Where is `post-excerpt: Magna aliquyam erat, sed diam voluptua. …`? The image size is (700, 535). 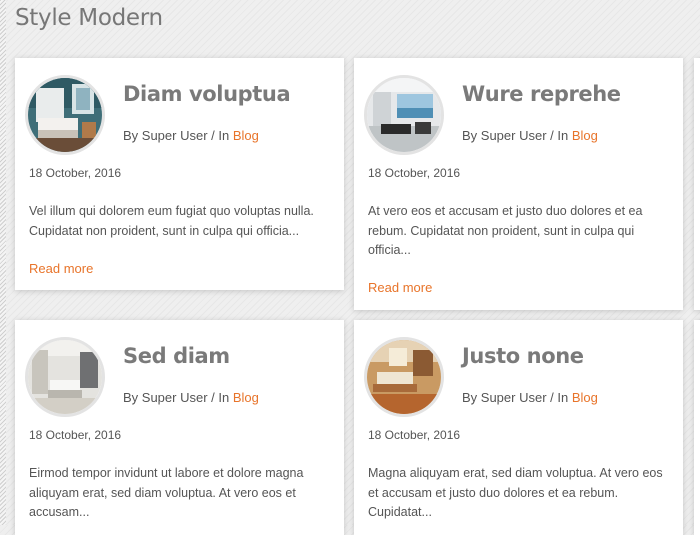
post-excerpt: Magna aliquyam erat, sed diam voluptua. … is located at coordinates (515, 492).